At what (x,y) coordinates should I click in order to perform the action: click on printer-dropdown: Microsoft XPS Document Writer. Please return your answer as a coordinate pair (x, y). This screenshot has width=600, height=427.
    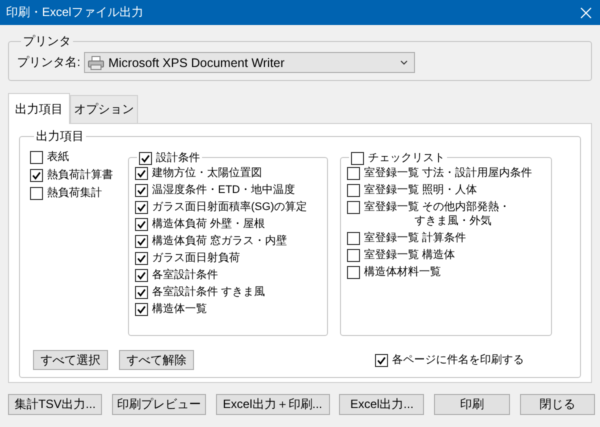
    Looking at the image, I should click on (250, 62).